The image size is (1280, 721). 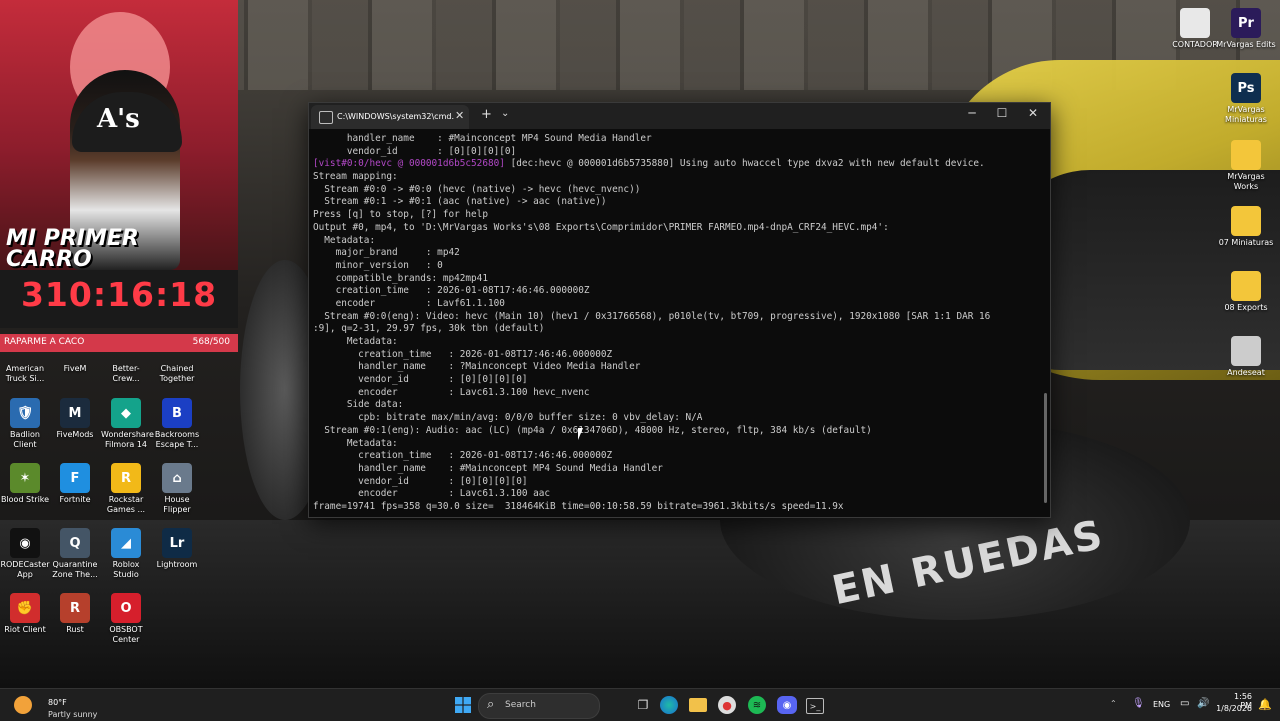 I want to click on microphone-icon: 🎙, so click(x=1138, y=703).